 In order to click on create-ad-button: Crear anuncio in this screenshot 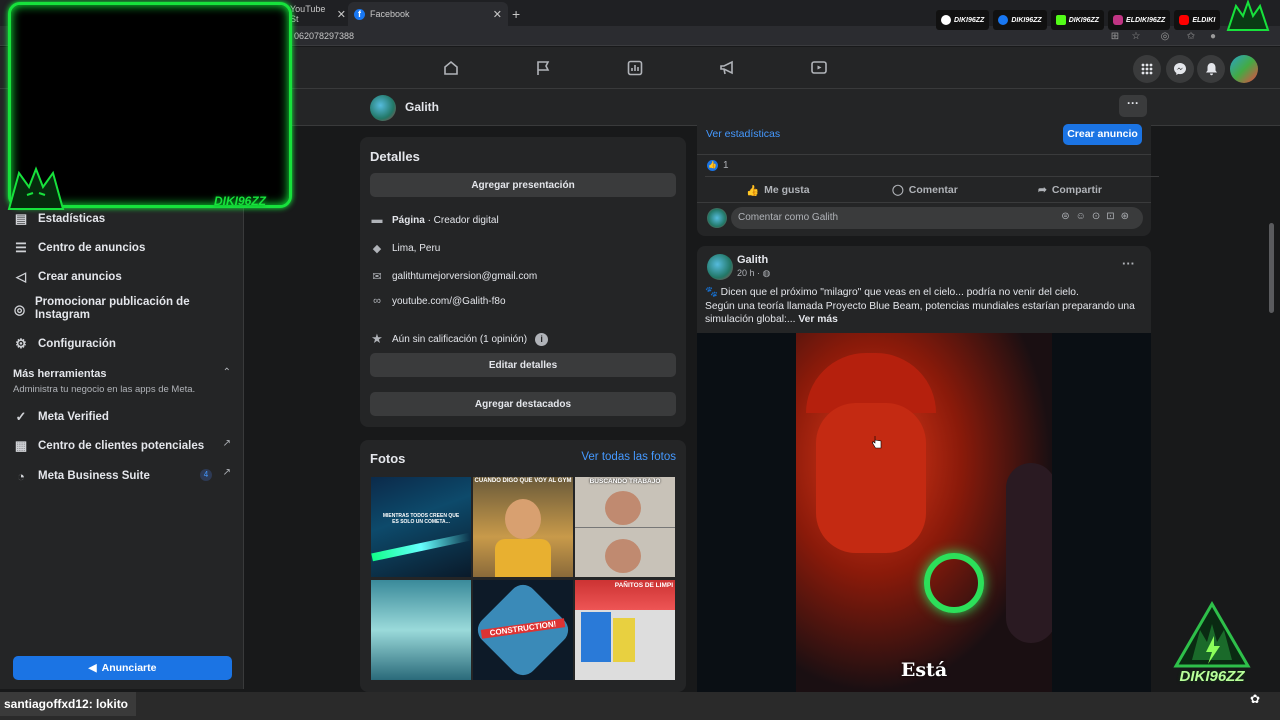, I will do `click(1102, 134)`.